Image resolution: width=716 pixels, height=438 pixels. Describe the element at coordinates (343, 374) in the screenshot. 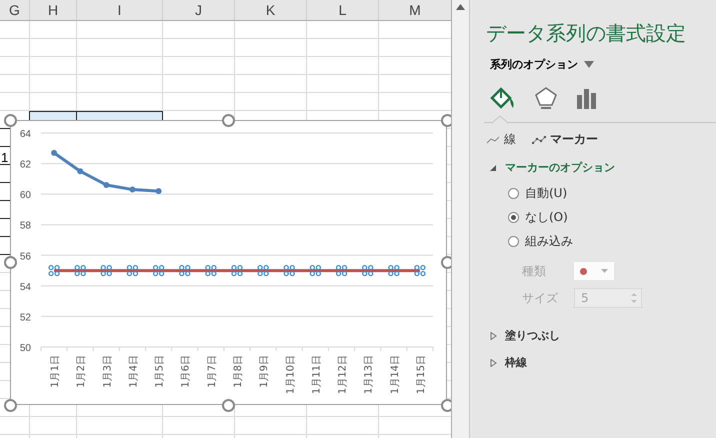

I see `axis-label: 1月12日` at that location.